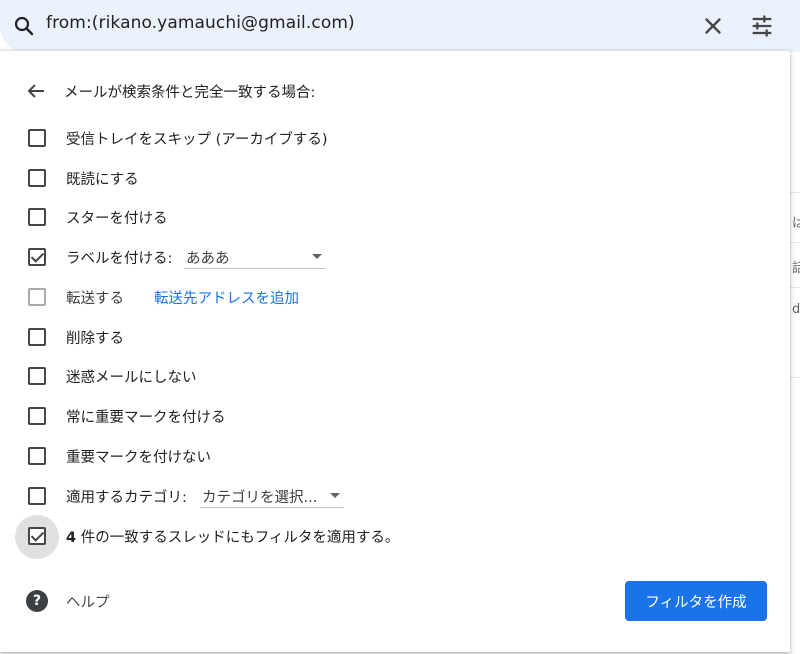 The height and width of the screenshot is (654, 800). I want to click on partial-text: は, so click(796, 223).